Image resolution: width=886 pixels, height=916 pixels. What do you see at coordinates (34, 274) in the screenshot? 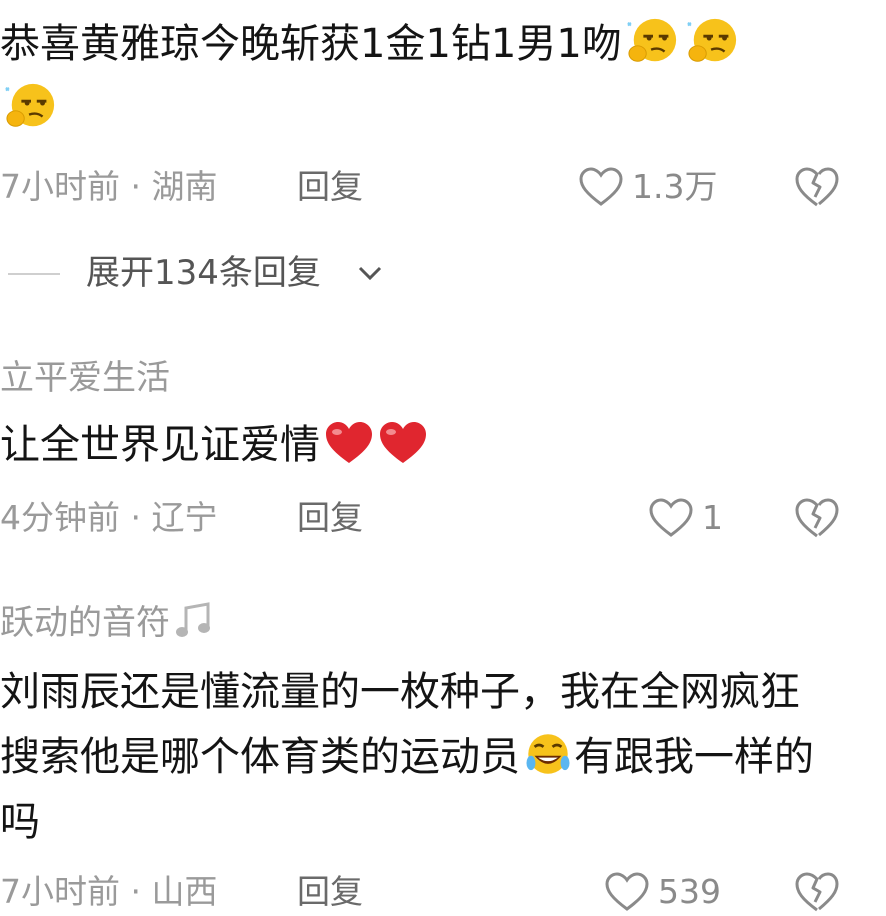
I see `divider` at bounding box center [34, 274].